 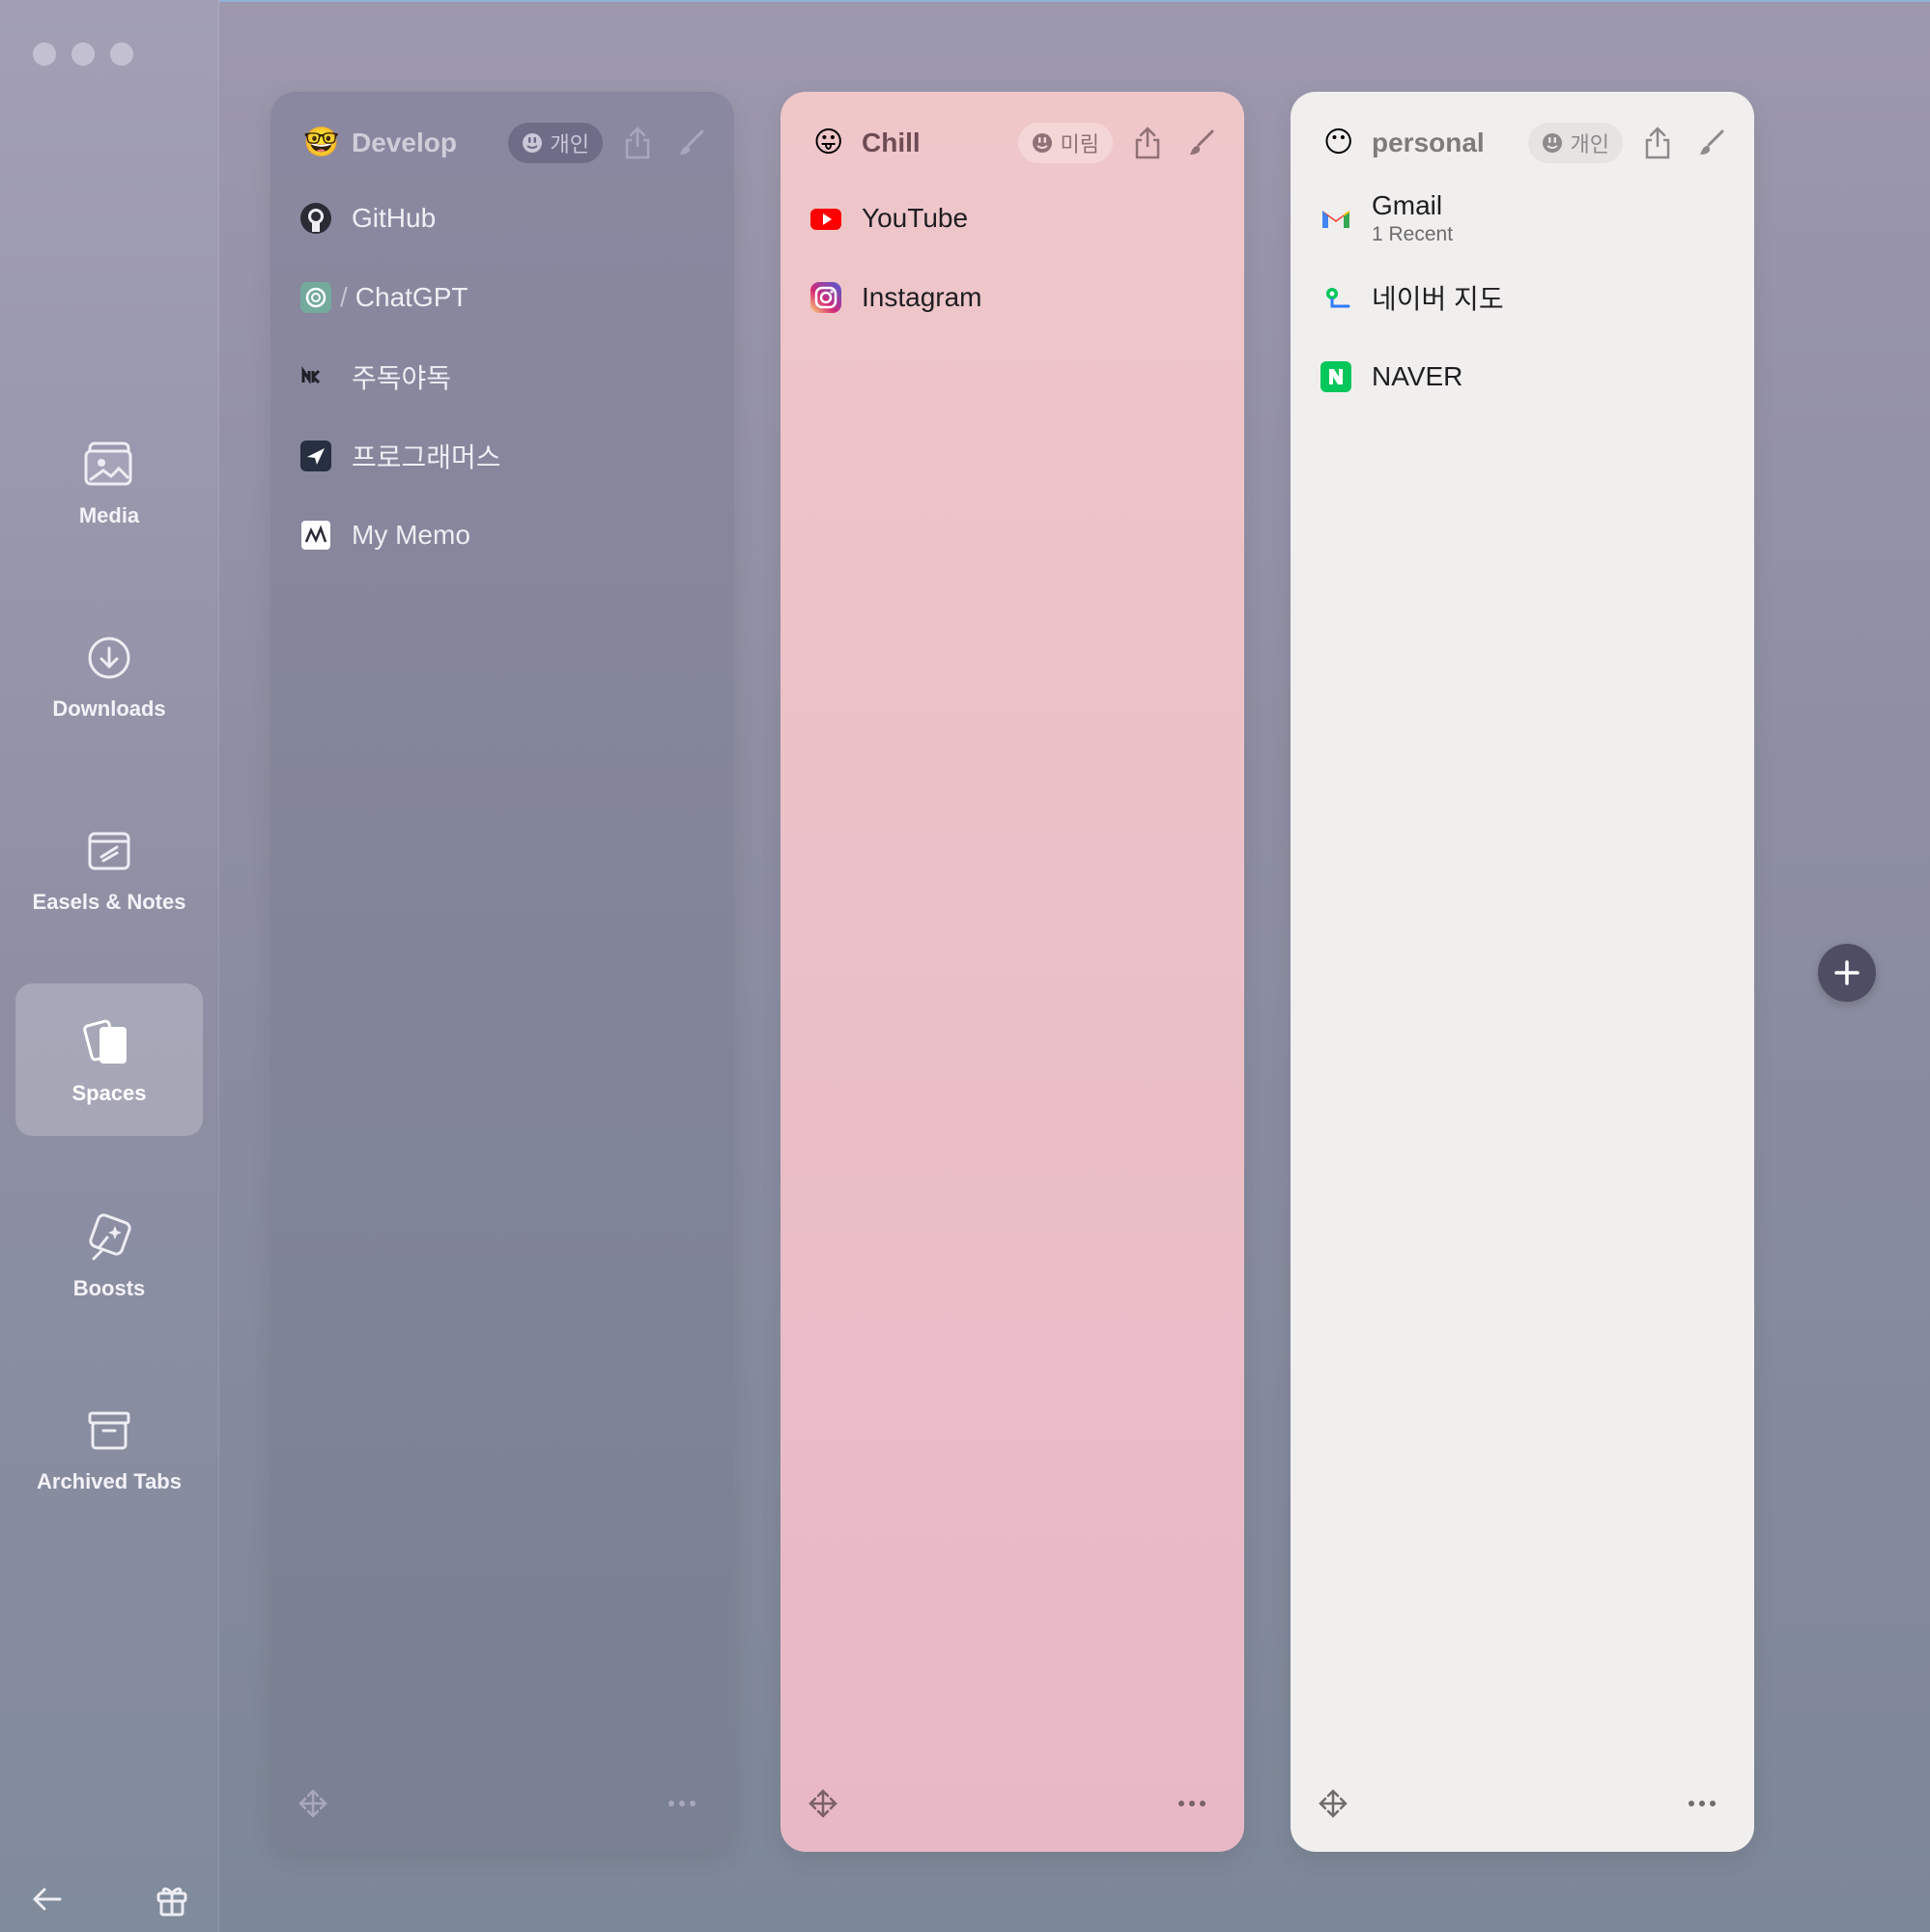 What do you see at coordinates (110, 1481) in the screenshot?
I see `sidebar-item-label: Archived Tabs` at bounding box center [110, 1481].